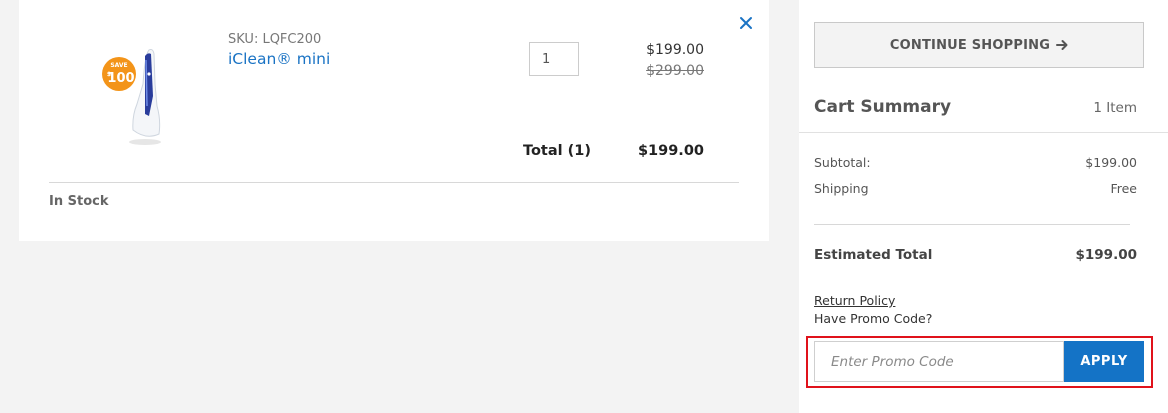 This screenshot has height=413, width=1168. I want to click on svg-text: SAVE, so click(118, 65).